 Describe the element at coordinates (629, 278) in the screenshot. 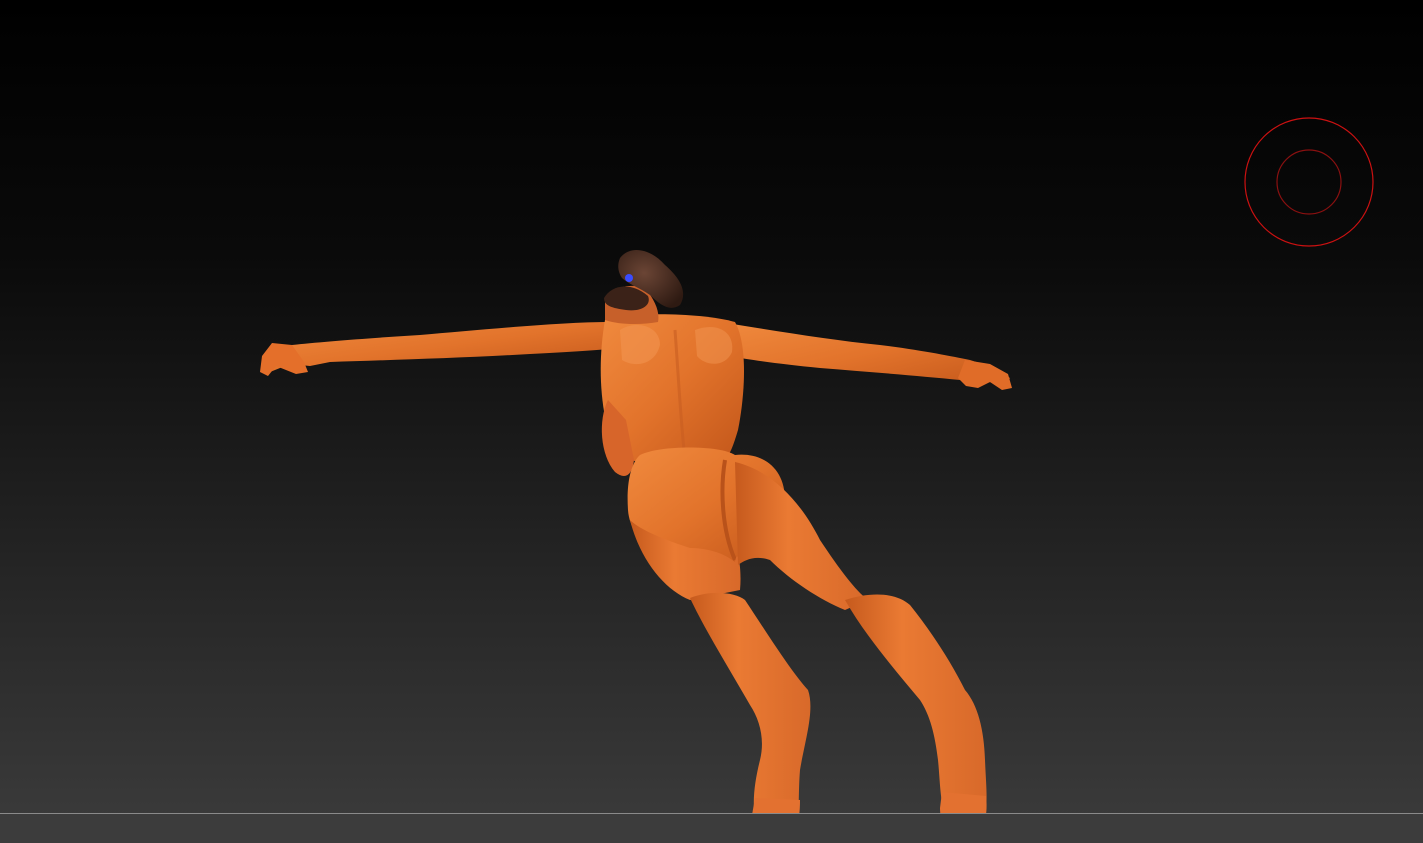

I see `model-ear-marker` at that location.